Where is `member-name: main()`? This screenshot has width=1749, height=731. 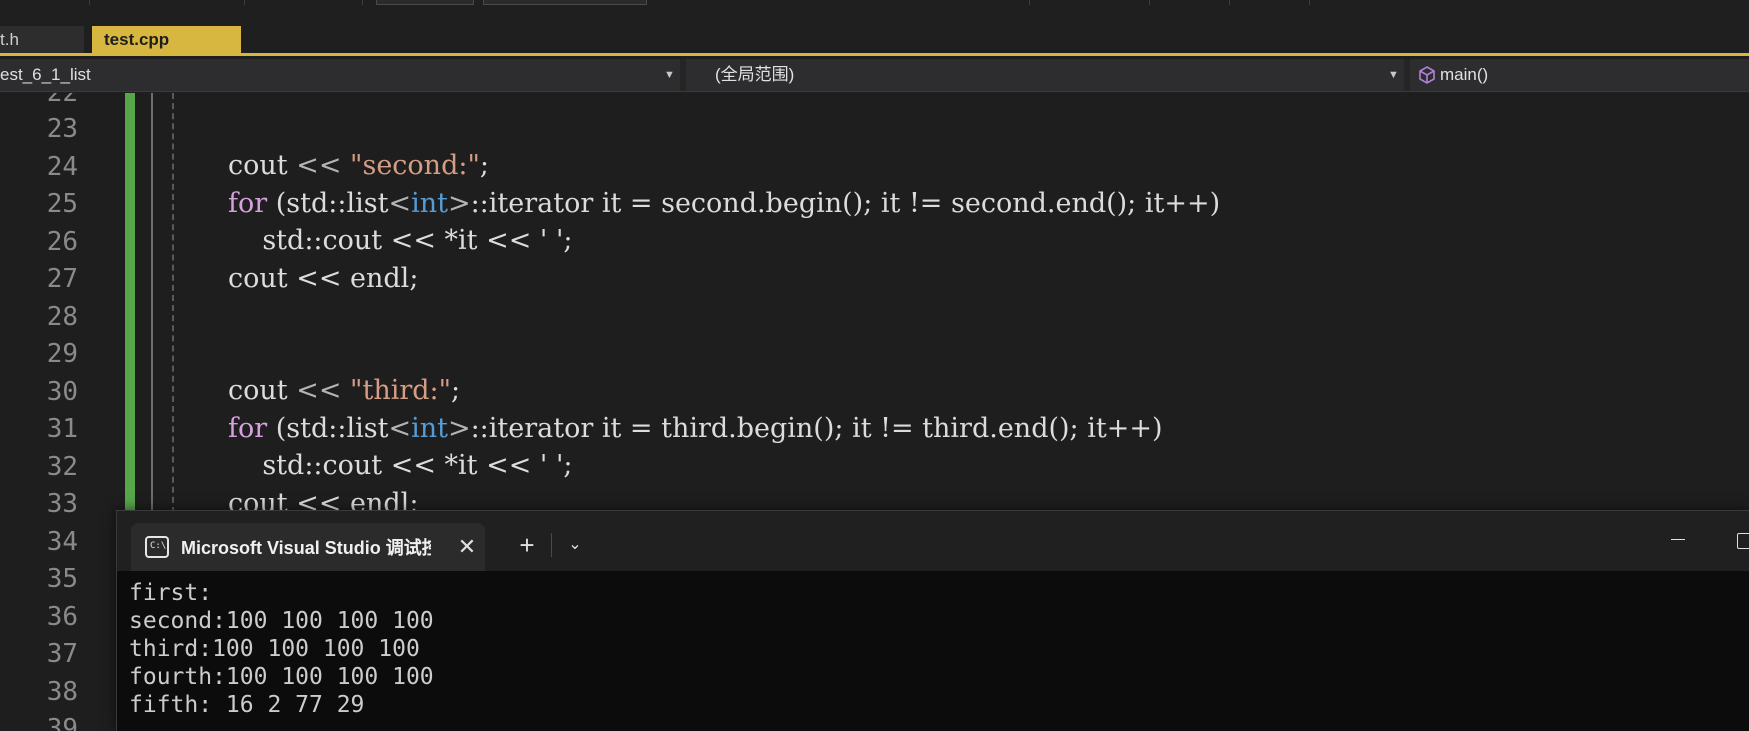 member-name: main() is located at coordinates (1464, 74).